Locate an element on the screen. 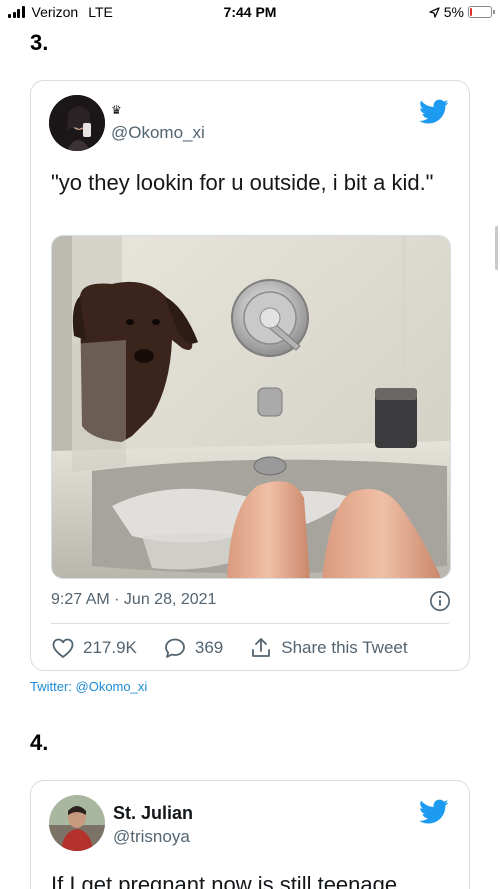 The height and width of the screenshot is (889, 500). like-count: 217.9K is located at coordinates (110, 647).